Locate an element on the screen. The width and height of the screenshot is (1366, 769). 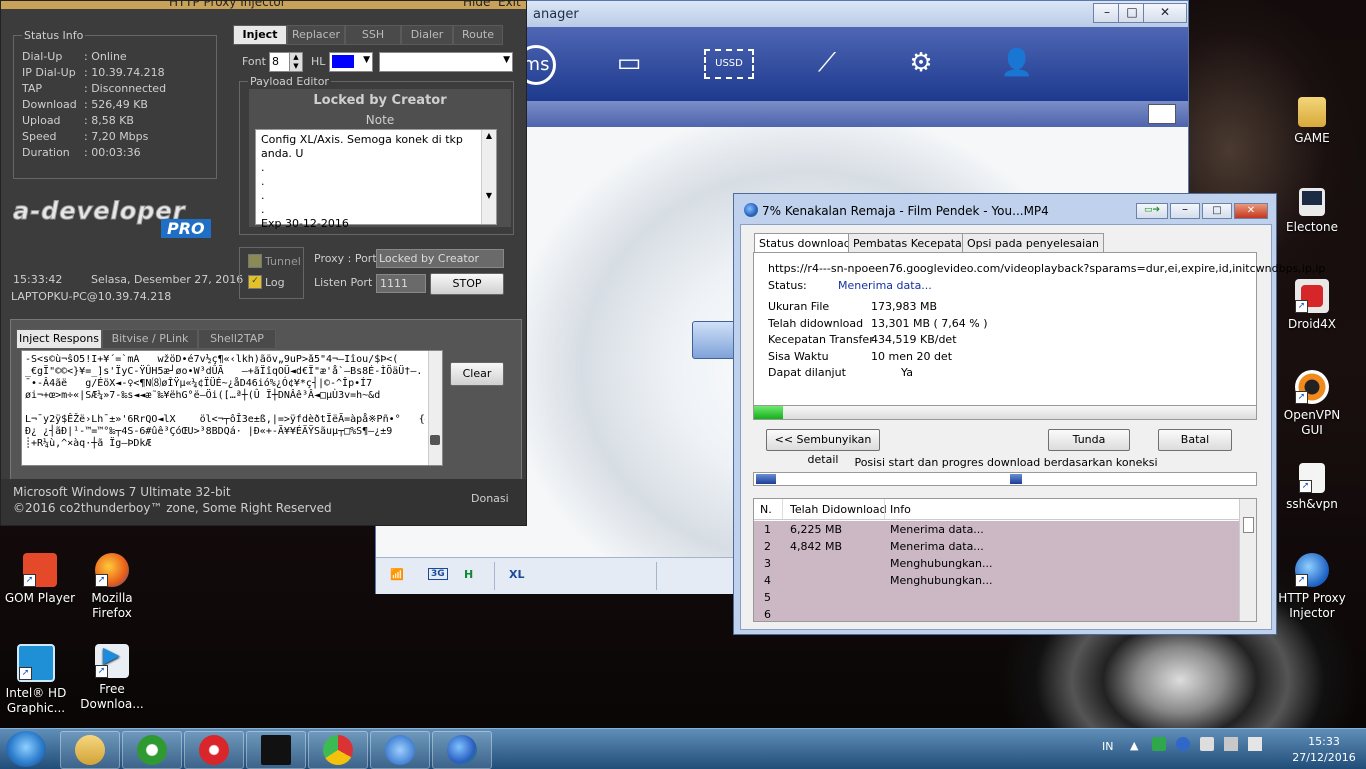
hpi-title: HTTP Proxy Injector is located at coordinates (227, 4).